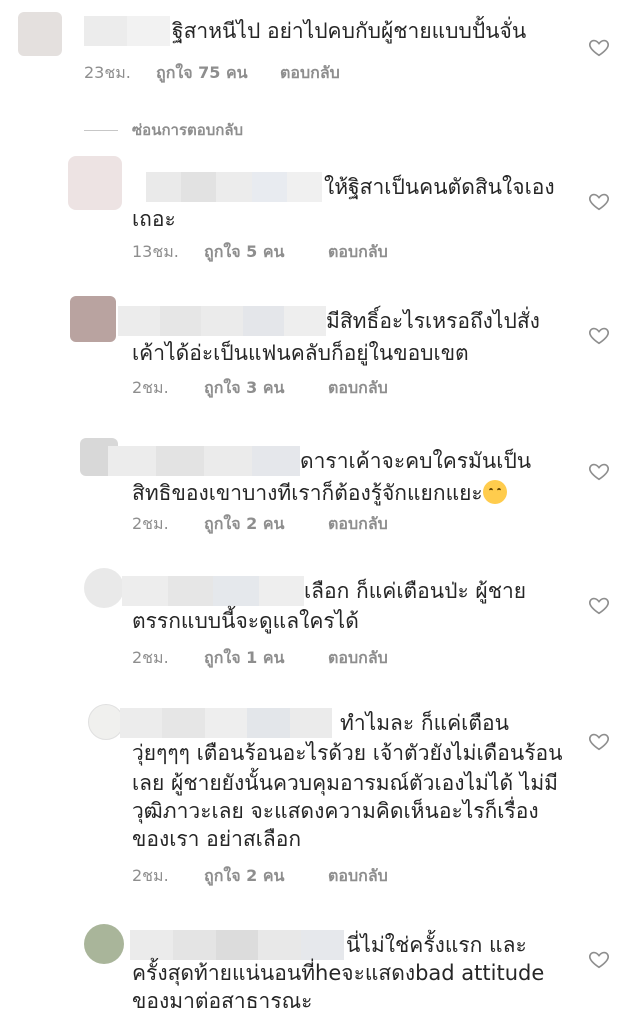 This screenshot has height=1024, width=643. What do you see at coordinates (188, 130) in the screenshot?
I see `hide-replies-label: ซ่อนการตอบกลับ` at bounding box center [188, 130].